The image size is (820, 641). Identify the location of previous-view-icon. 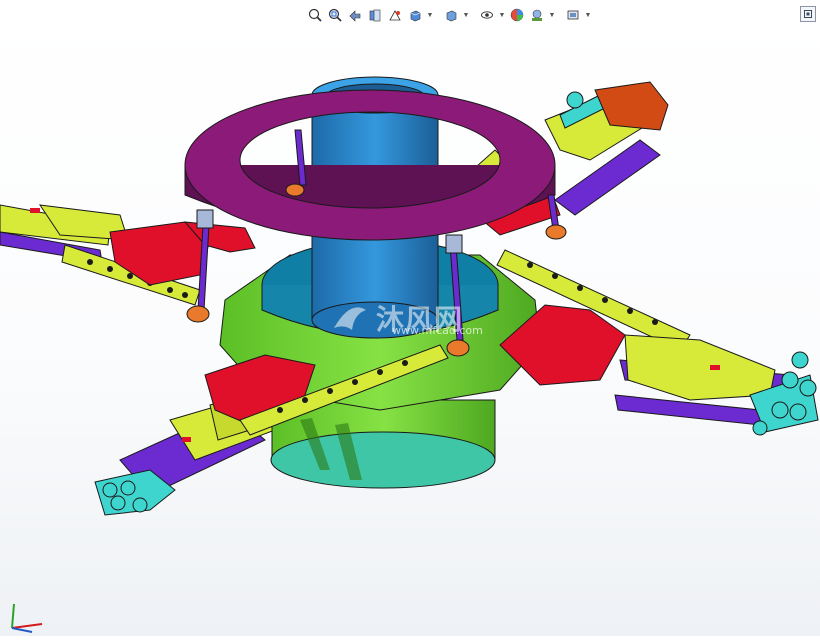
(355, 15).